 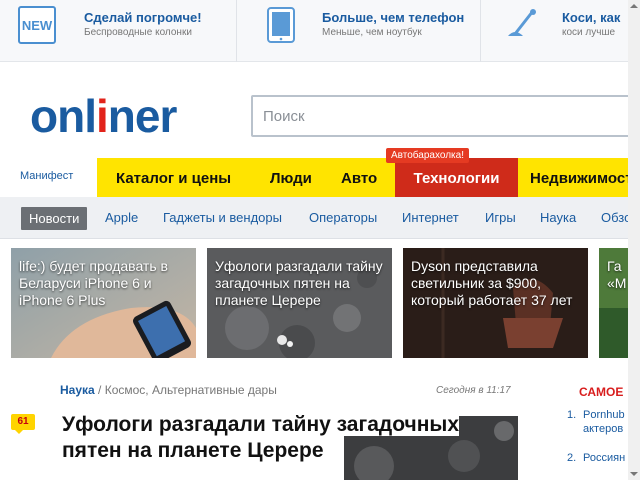 I want to click on nav-catalog: Каталог и цены, so click(x=173, y=177).